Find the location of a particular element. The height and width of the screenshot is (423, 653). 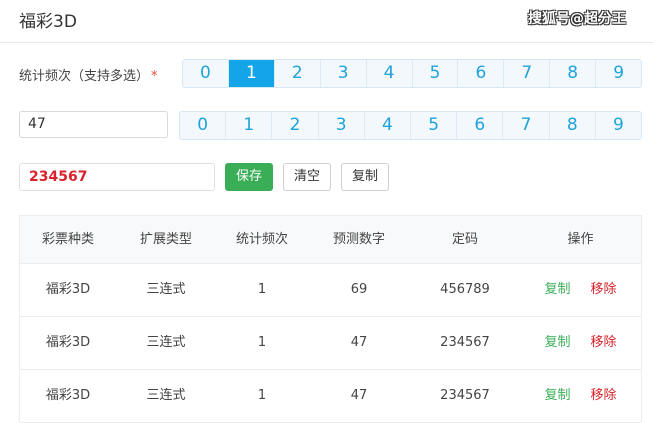

copy-button: 复制 is located at coordinates (365, 177).